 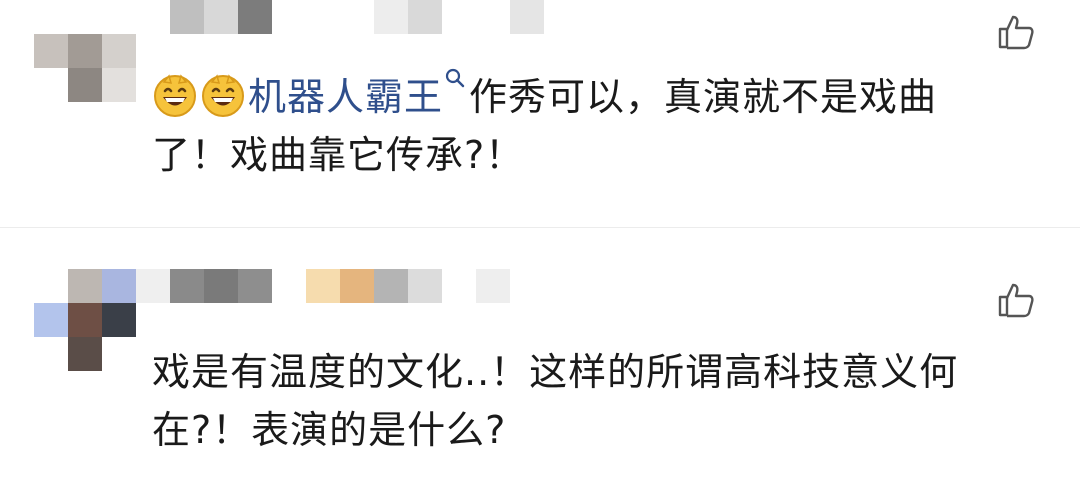 What do you see at coordinates (555, 372) in the screenshot?
I see `comment-text-line-1: 戏是有温度的文化..！这样的所谓高科技意义何` at bounding box center [555, 372].